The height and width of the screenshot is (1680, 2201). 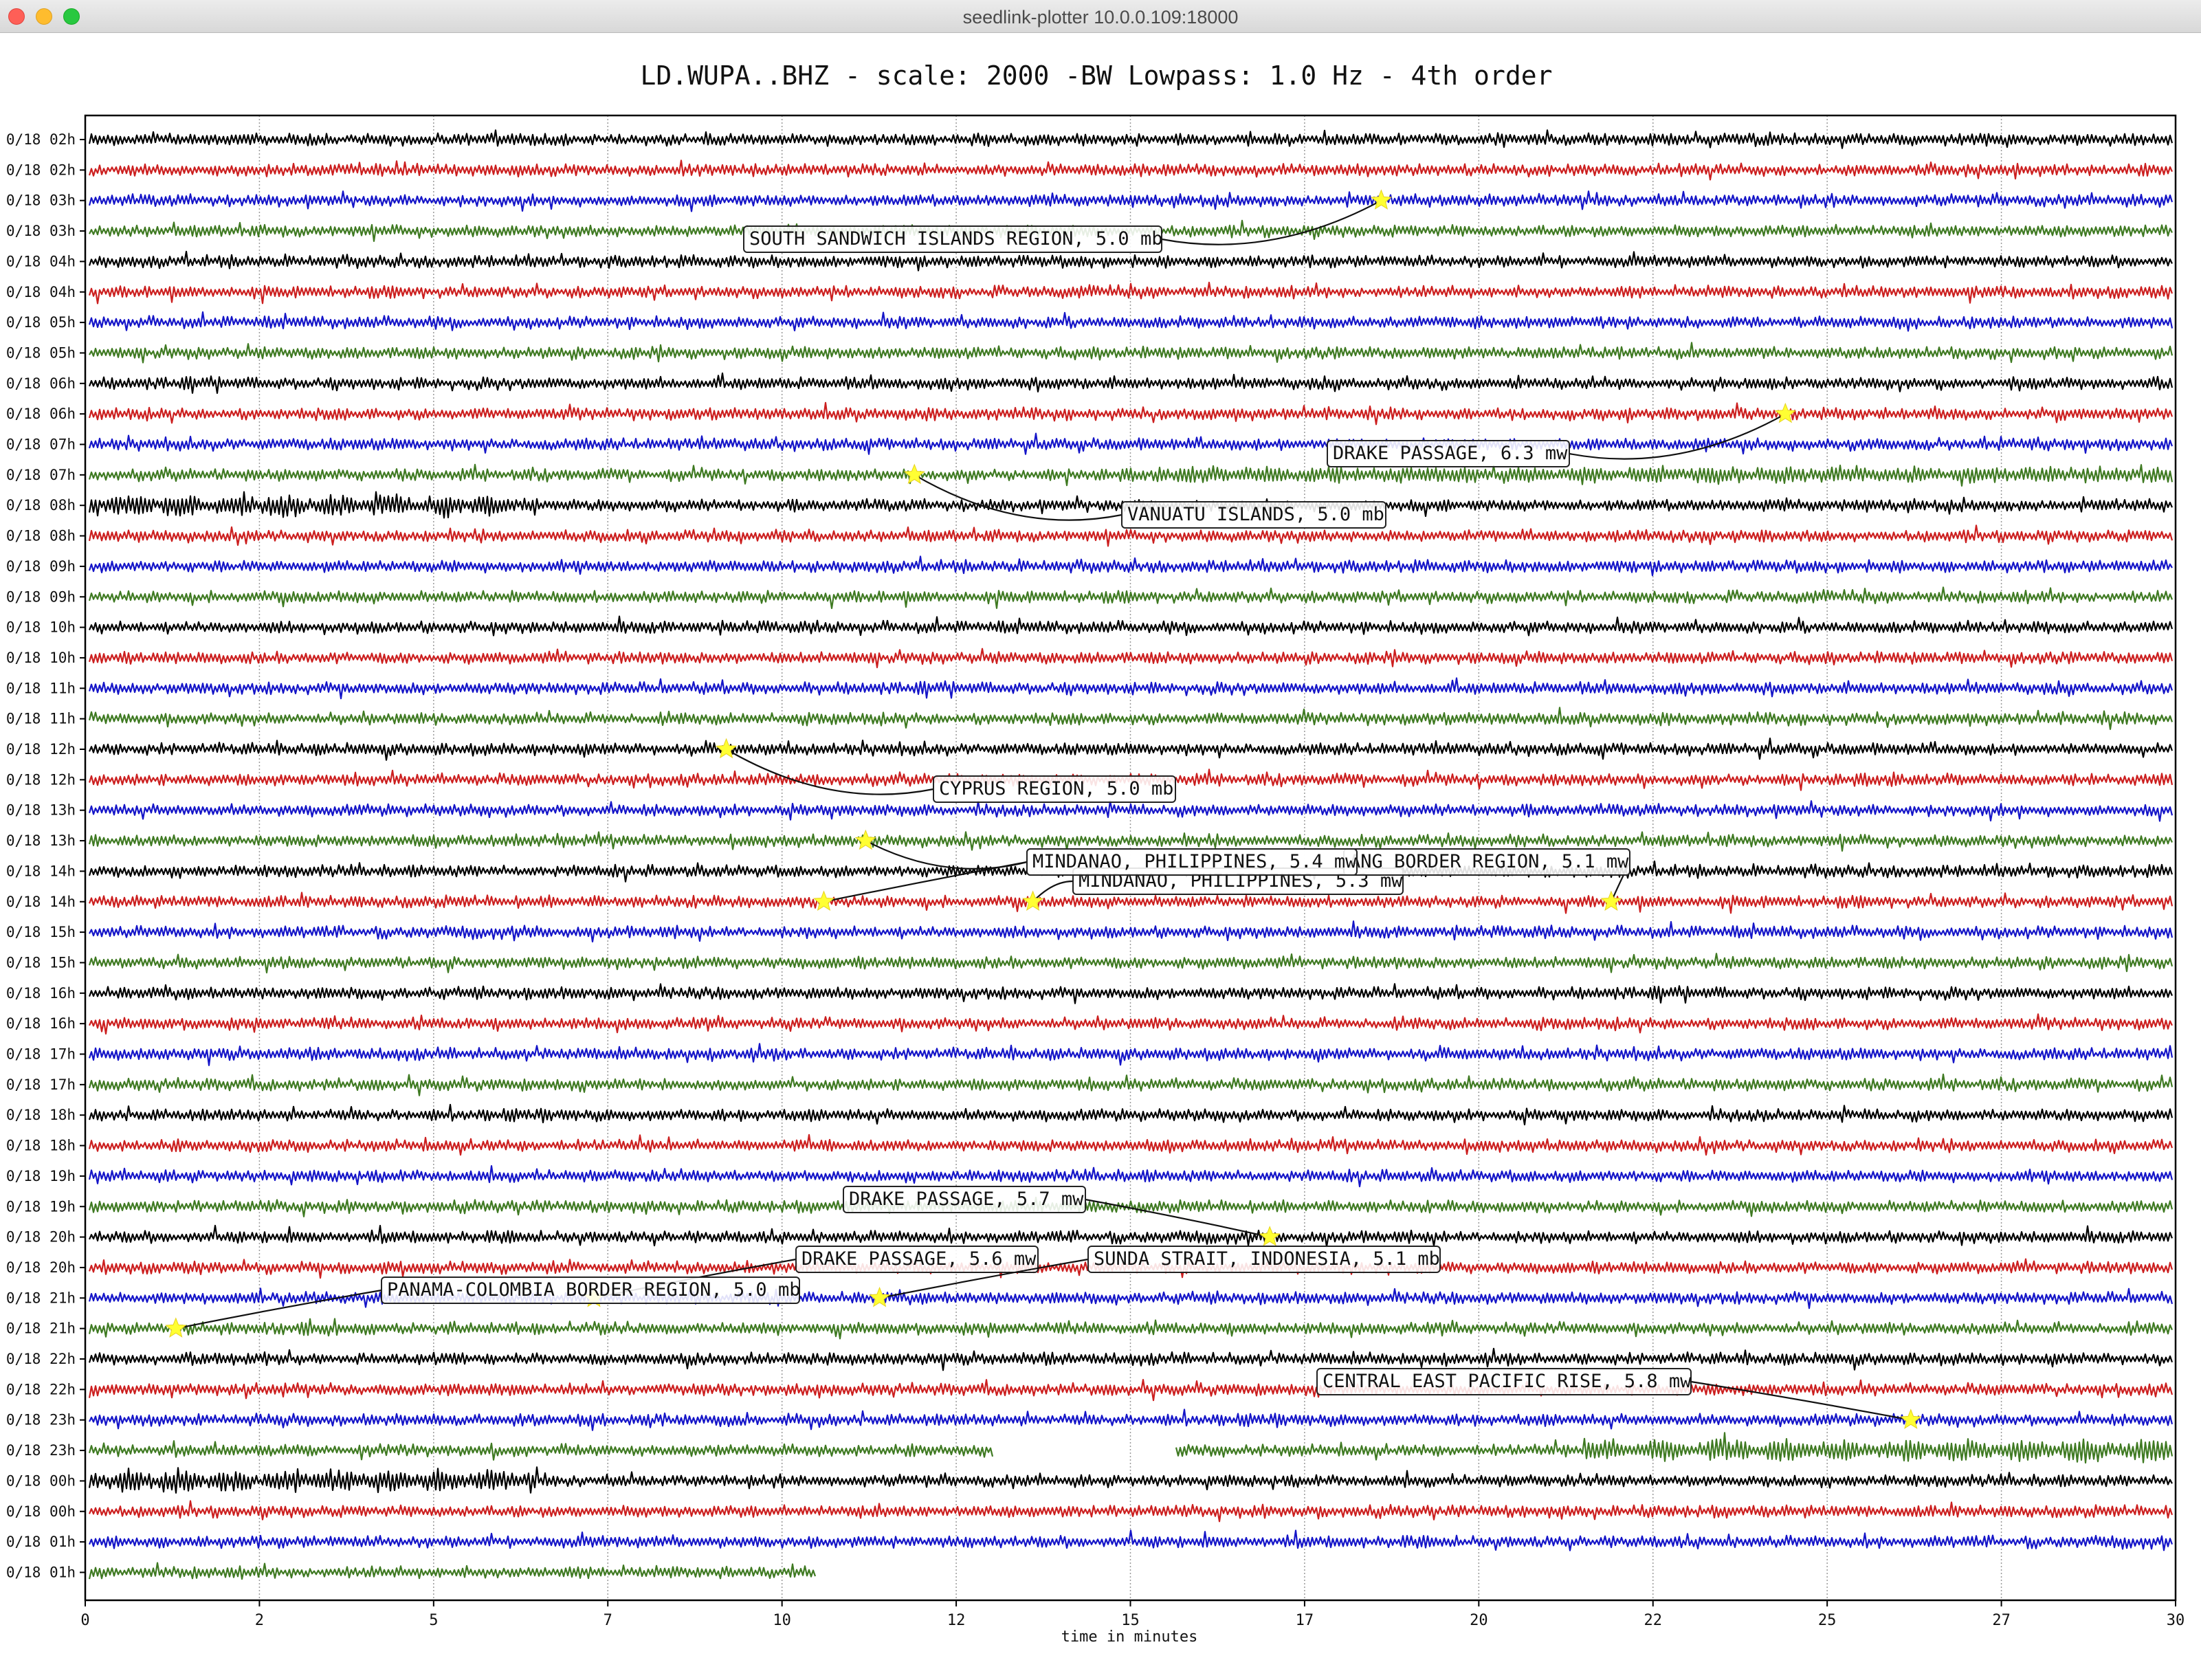 What do you see at coordinates (1305, 1620) in the screenshot?
I see `x-tick-label: 17` at bounding box center [1305, 1620].